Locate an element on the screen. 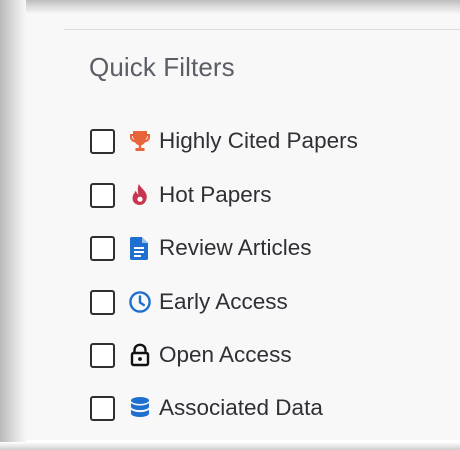 This screenshot has width=460, height=450. flame-icon is located at coordinates (140, 195).